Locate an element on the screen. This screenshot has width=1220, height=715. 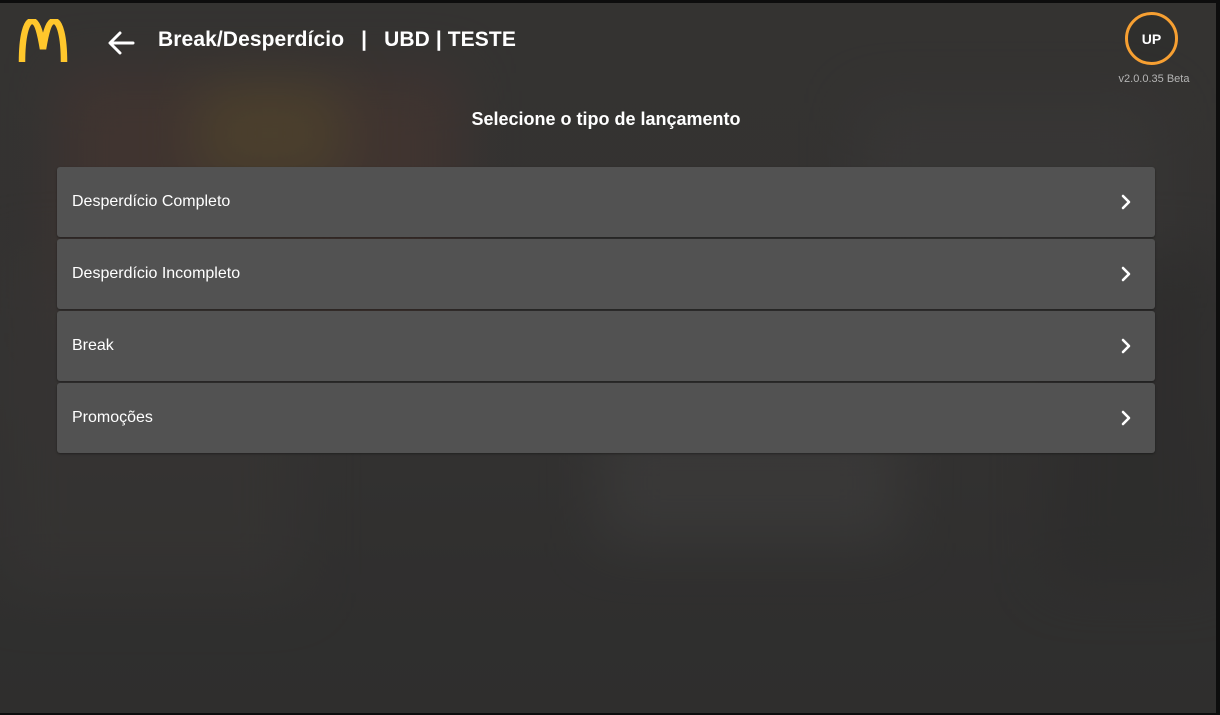
screen-title: Break/Desperdício is located at coordinates (251, 39).